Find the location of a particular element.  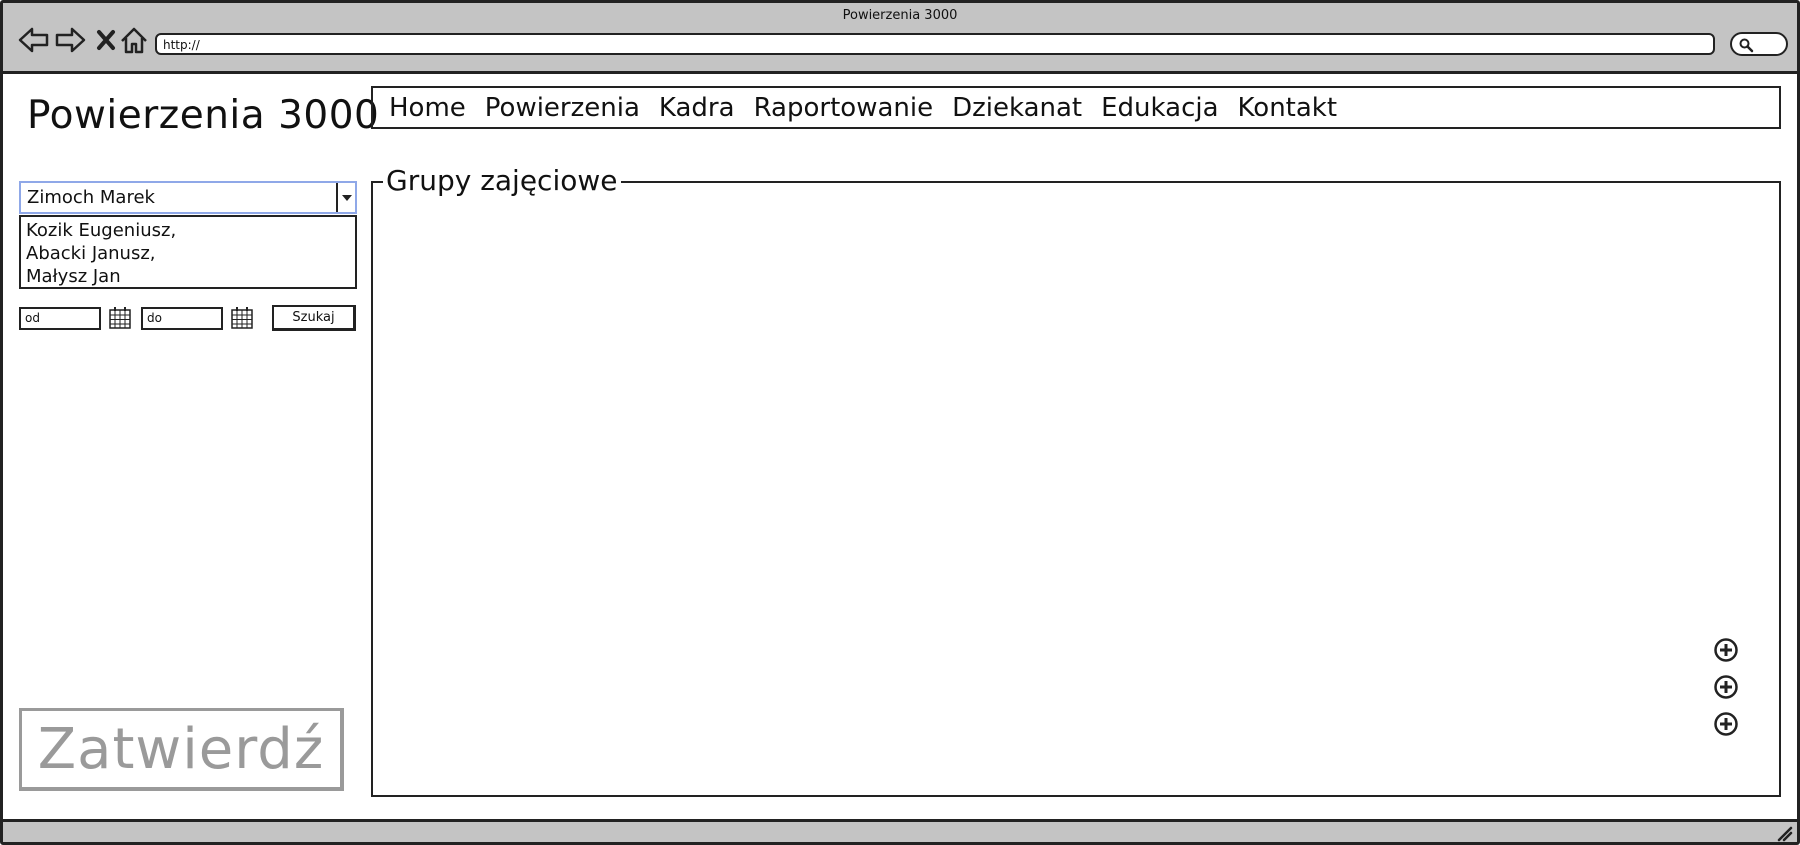

url-bar: http:// is located at coordinates (935, 44).